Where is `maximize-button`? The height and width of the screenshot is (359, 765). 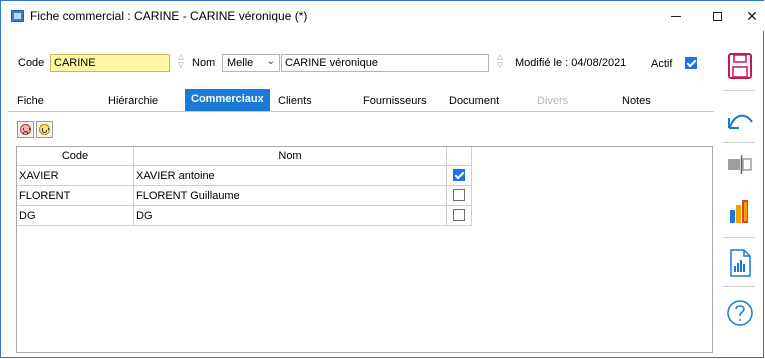 maximize-button is located at coordinates (717, 16).